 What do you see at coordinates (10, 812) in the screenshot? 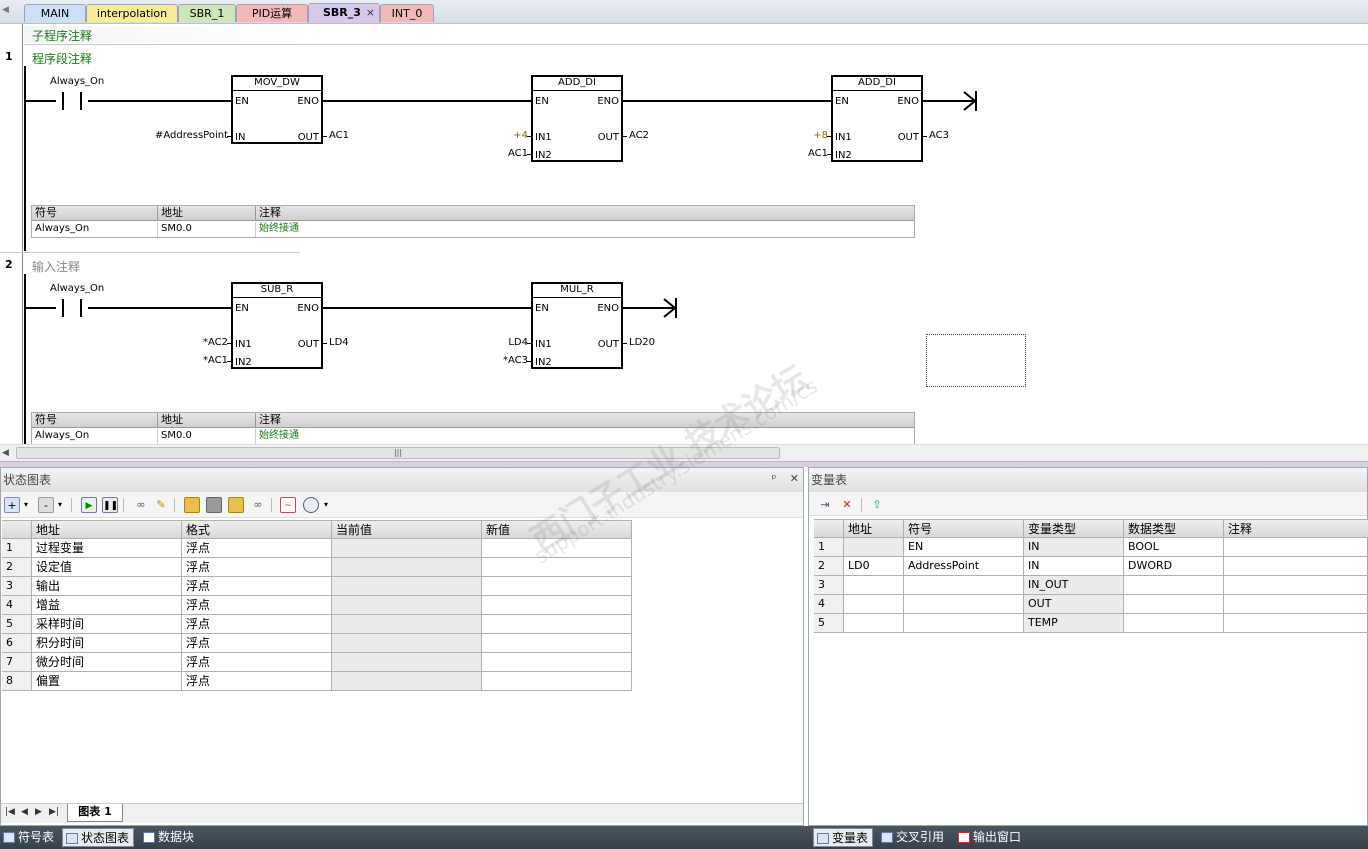
I see `first-sheet-icon: |◀` at bounding box center [10, 812].